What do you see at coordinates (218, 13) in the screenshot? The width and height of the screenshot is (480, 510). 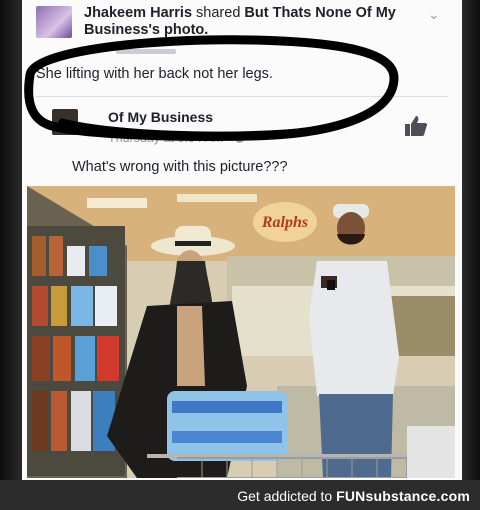 I see `share-verb: shared` at bounding box center [218, 13].